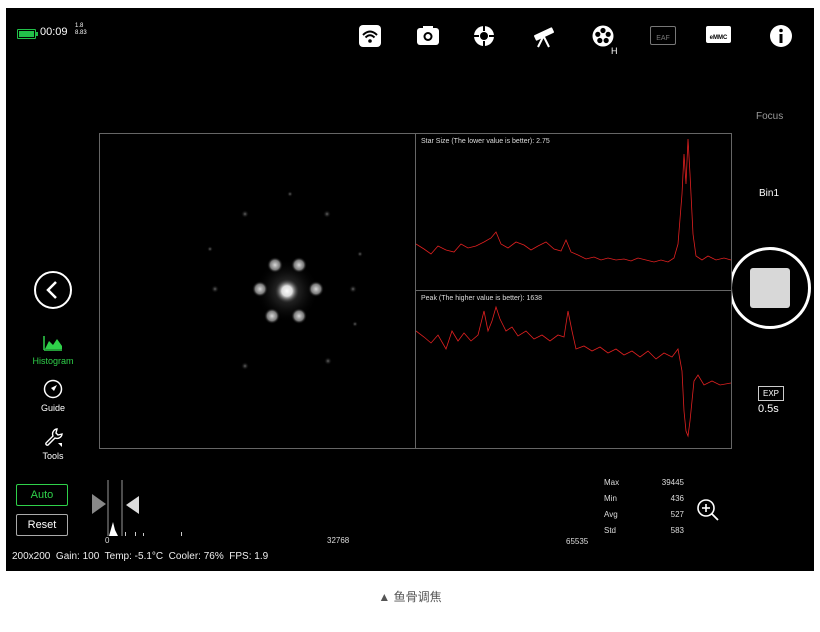  I want to click on eaf-icon: EAF, so click(663, 35).